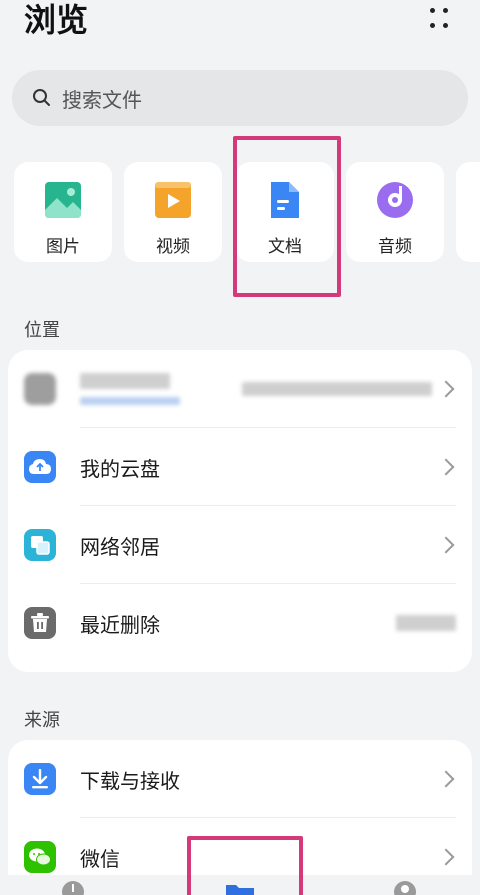 This screenshot has height=895, width=480. I want to click on highlight-box-browse-tab, so click(245, 865).